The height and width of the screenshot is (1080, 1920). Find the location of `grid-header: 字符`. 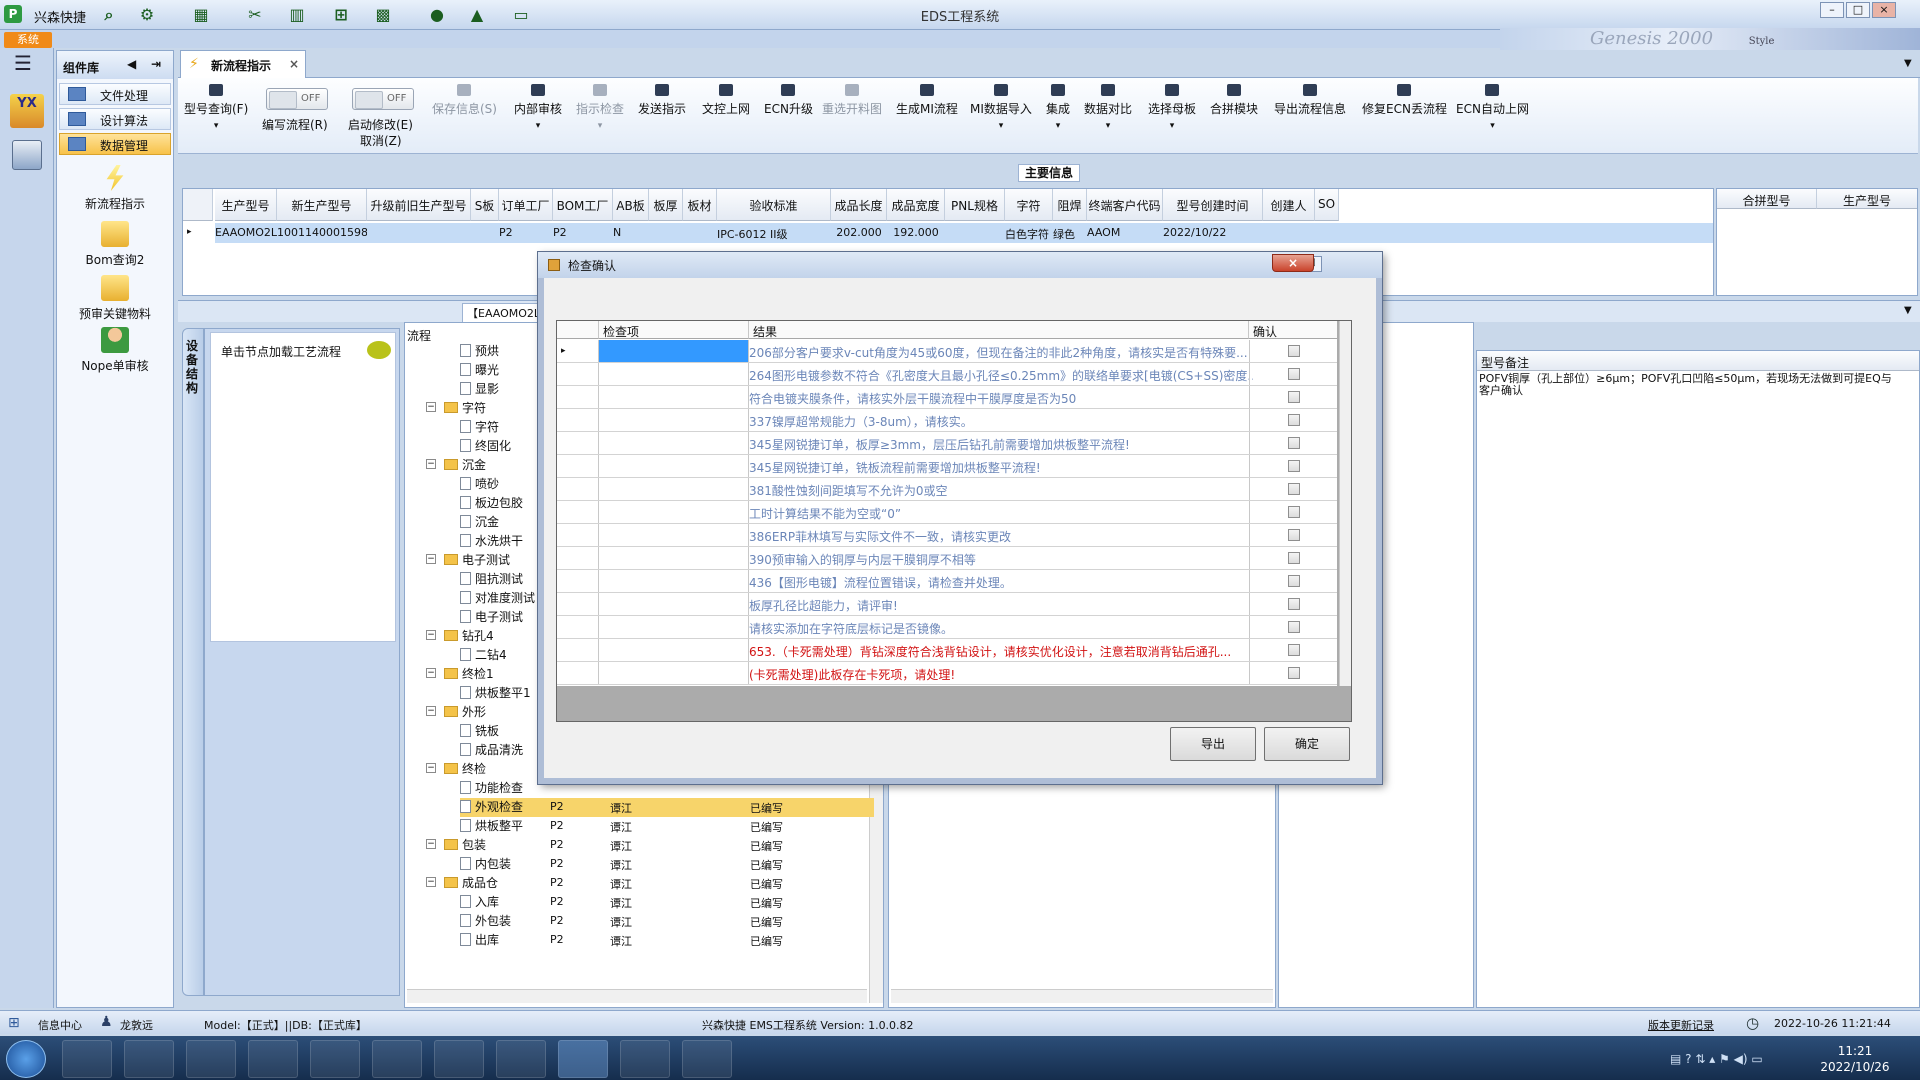

grid-header: 字符 is located at coordinates (1029, 205).